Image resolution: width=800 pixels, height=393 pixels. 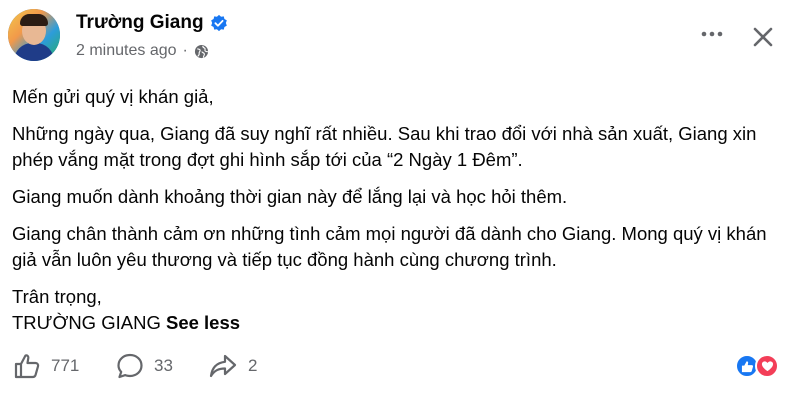 What do you see at coordinates (34, 35) in the screenshot?
I see `avatar` at bounding box center [34, 35].